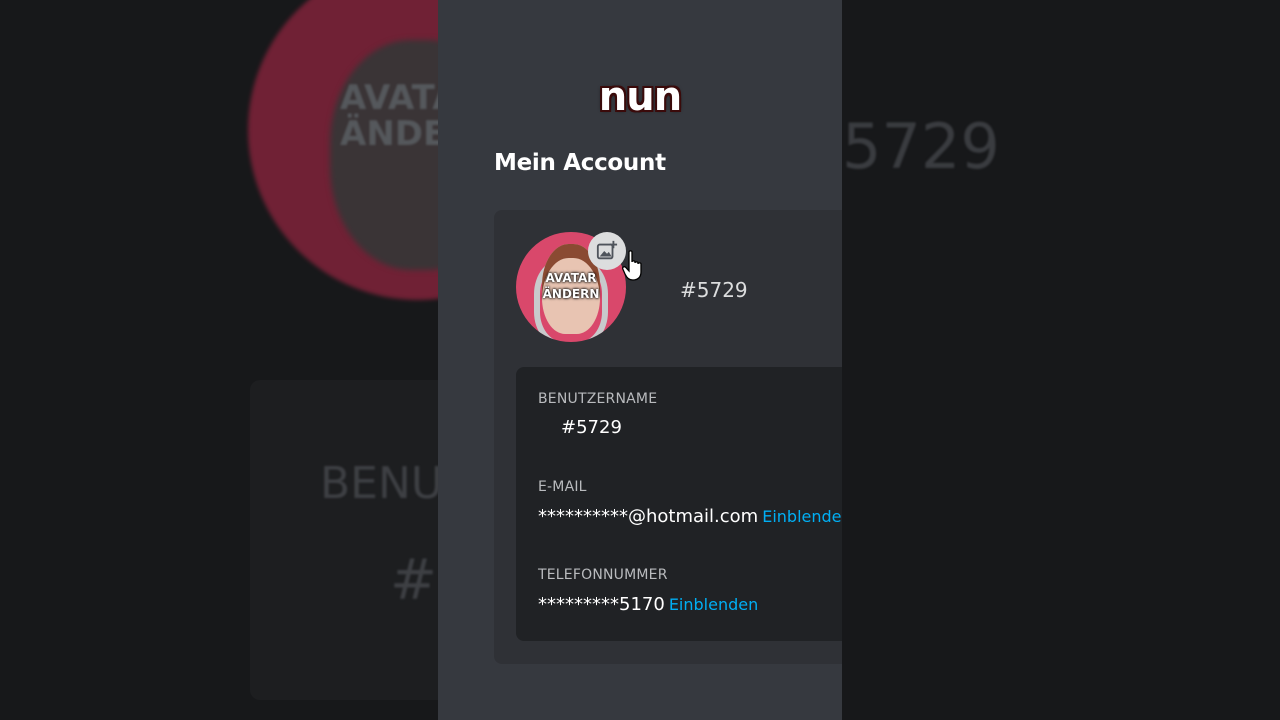 The width and height of the screenshot is (1280, 720). Describe the element at coordinates (634, 268) in the screenshot. I see `hand-cursor-icon` at that location.